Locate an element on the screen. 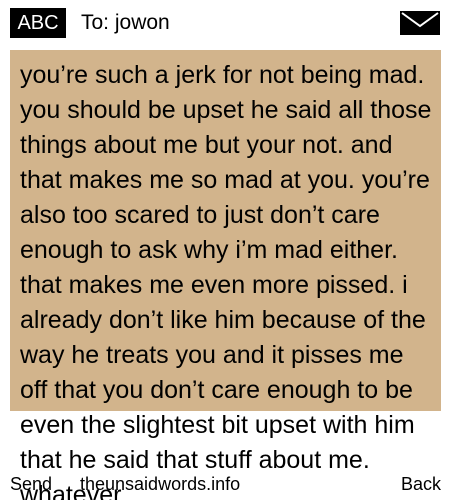 This screenshot has height=500, width=450. recipient-field: To: jowon is located at coordinates (125, 23).